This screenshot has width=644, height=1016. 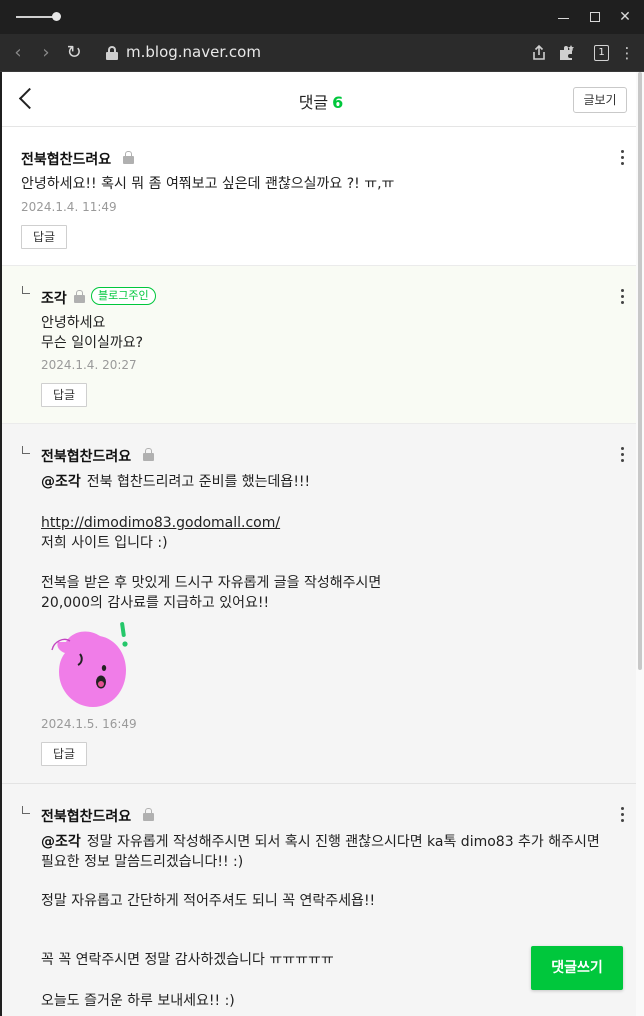 I want to click on view-post-button: 글보기, so click(x=600, y=100).